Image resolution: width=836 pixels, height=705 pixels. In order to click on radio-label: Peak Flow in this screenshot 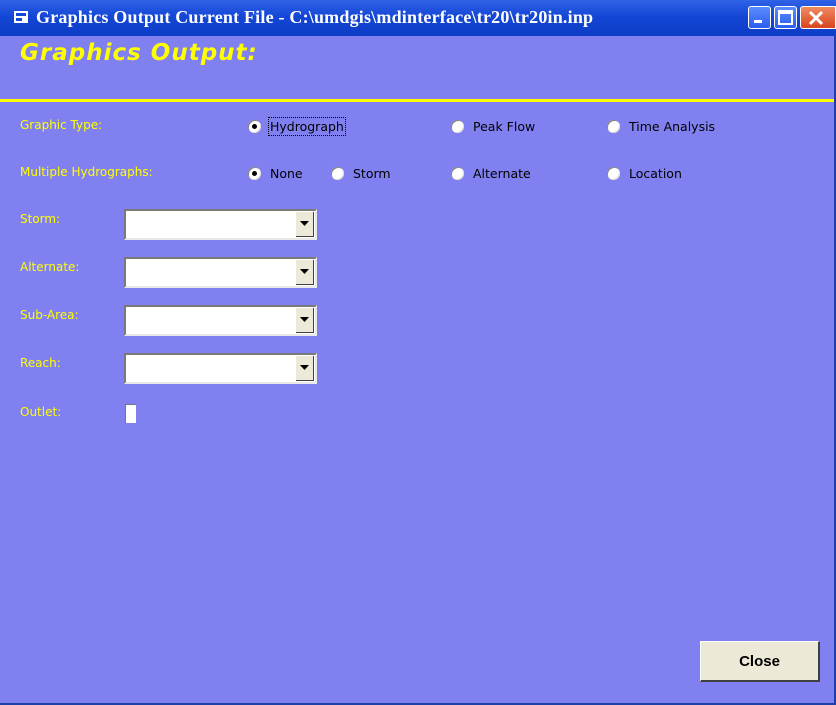, I will do `click(504, 126)`.